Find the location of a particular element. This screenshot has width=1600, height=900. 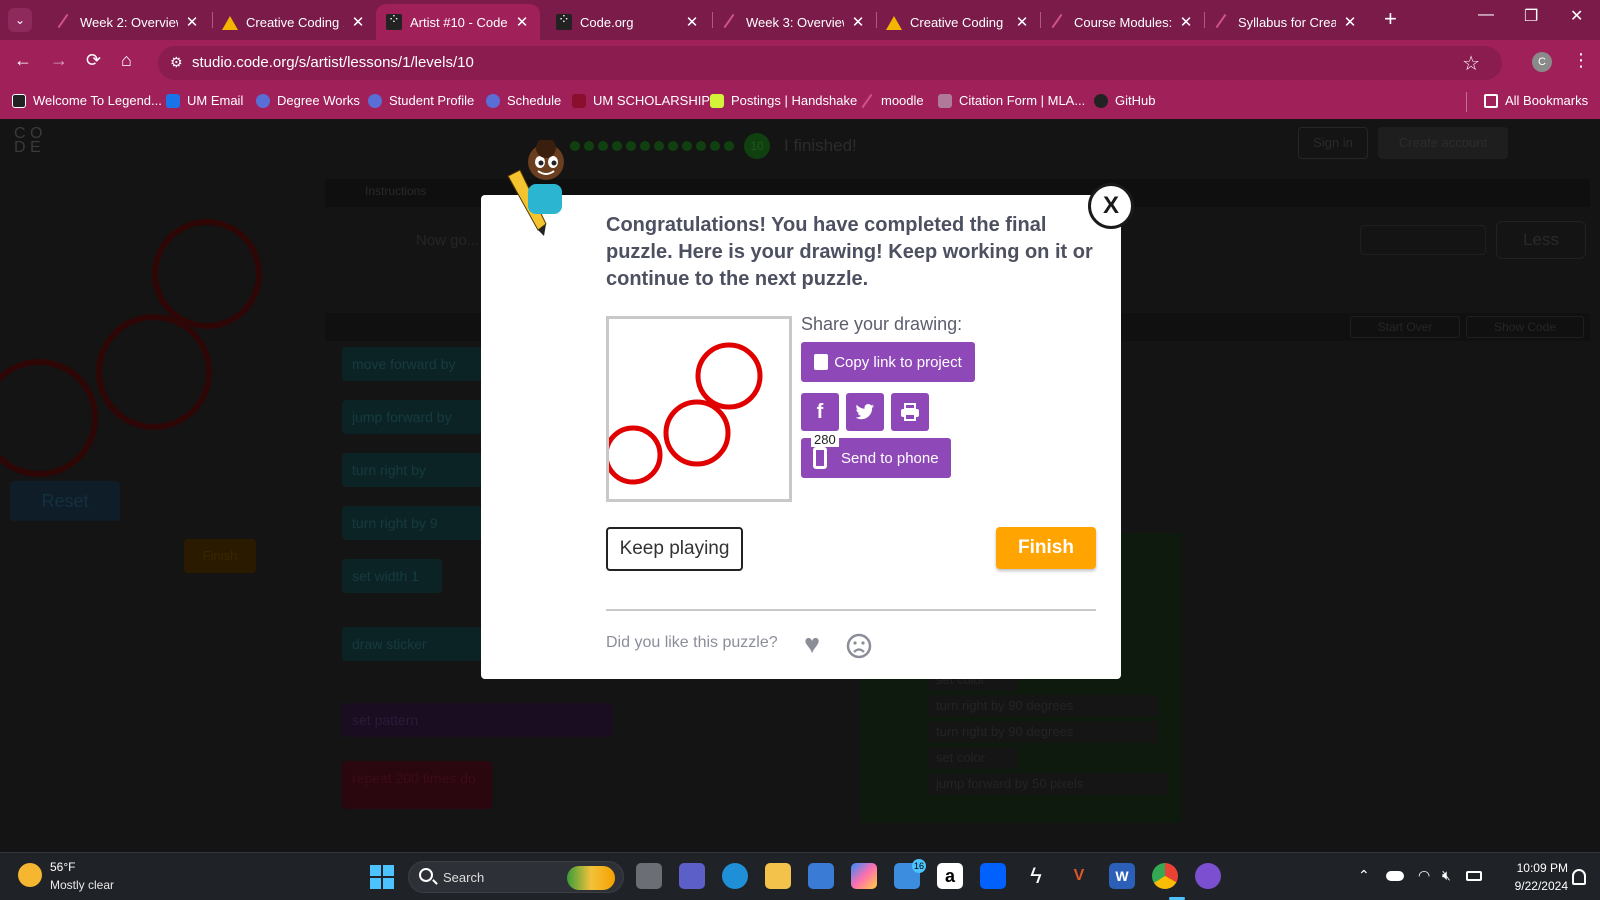

weather-description: Mostly clear is located at coordinates (82, 885).